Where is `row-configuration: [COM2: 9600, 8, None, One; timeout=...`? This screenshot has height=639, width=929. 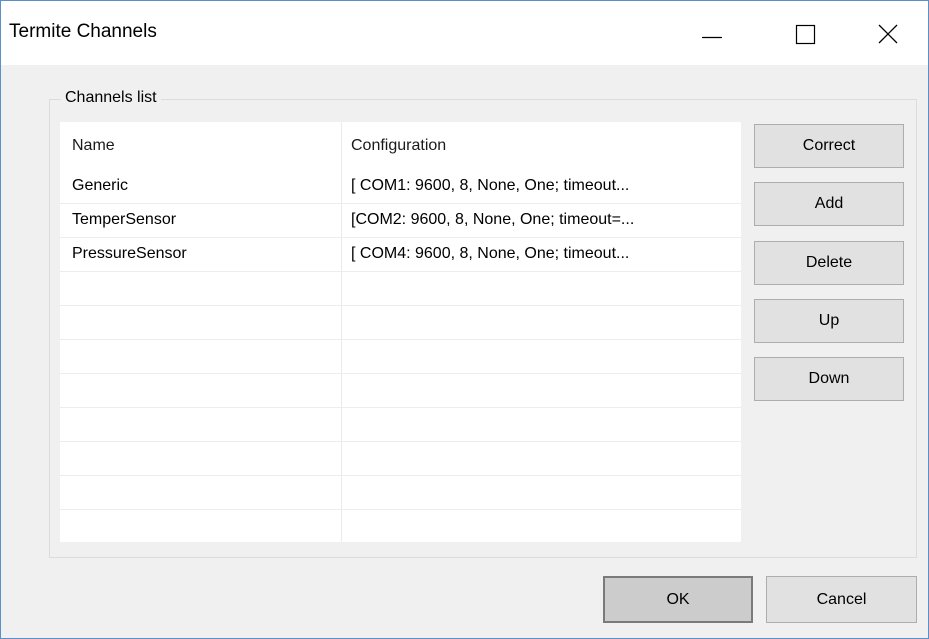 row-configuration: [COM2: 9600, 8, None, One; timeout=... is located at coordinates (493, 219).